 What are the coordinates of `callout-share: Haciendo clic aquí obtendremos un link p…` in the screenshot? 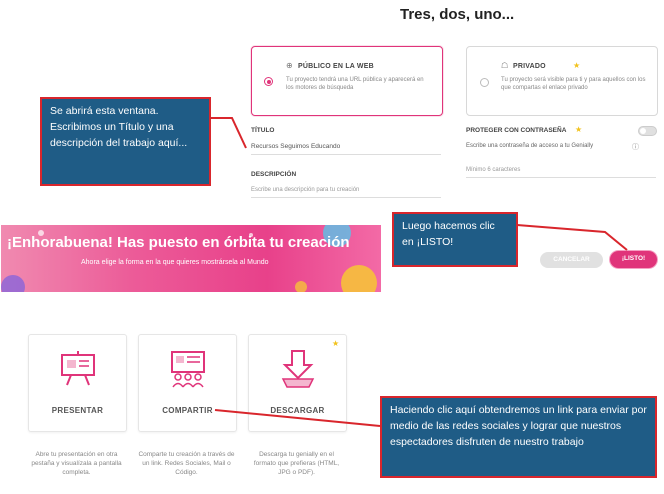 It's located at (518, 437).